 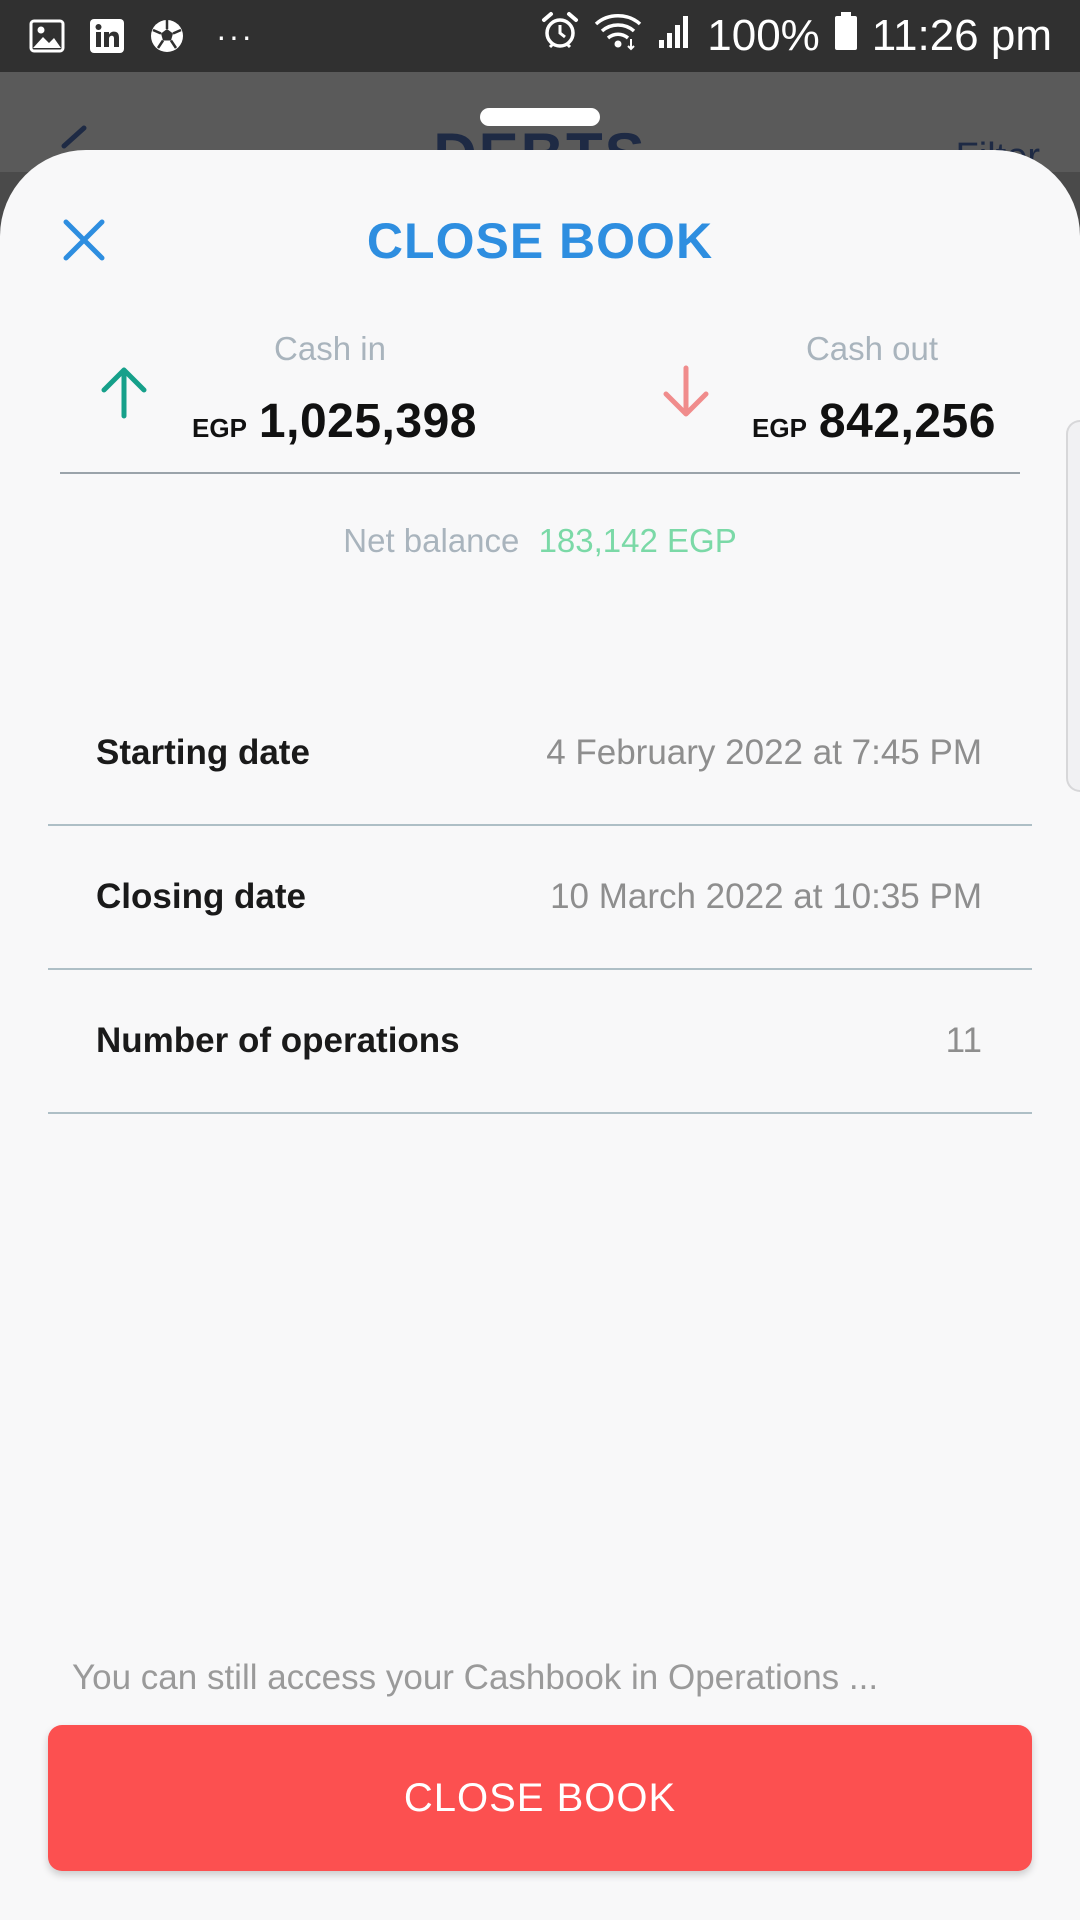 I want to click on wifi-icon, so click(x=618, y=36).